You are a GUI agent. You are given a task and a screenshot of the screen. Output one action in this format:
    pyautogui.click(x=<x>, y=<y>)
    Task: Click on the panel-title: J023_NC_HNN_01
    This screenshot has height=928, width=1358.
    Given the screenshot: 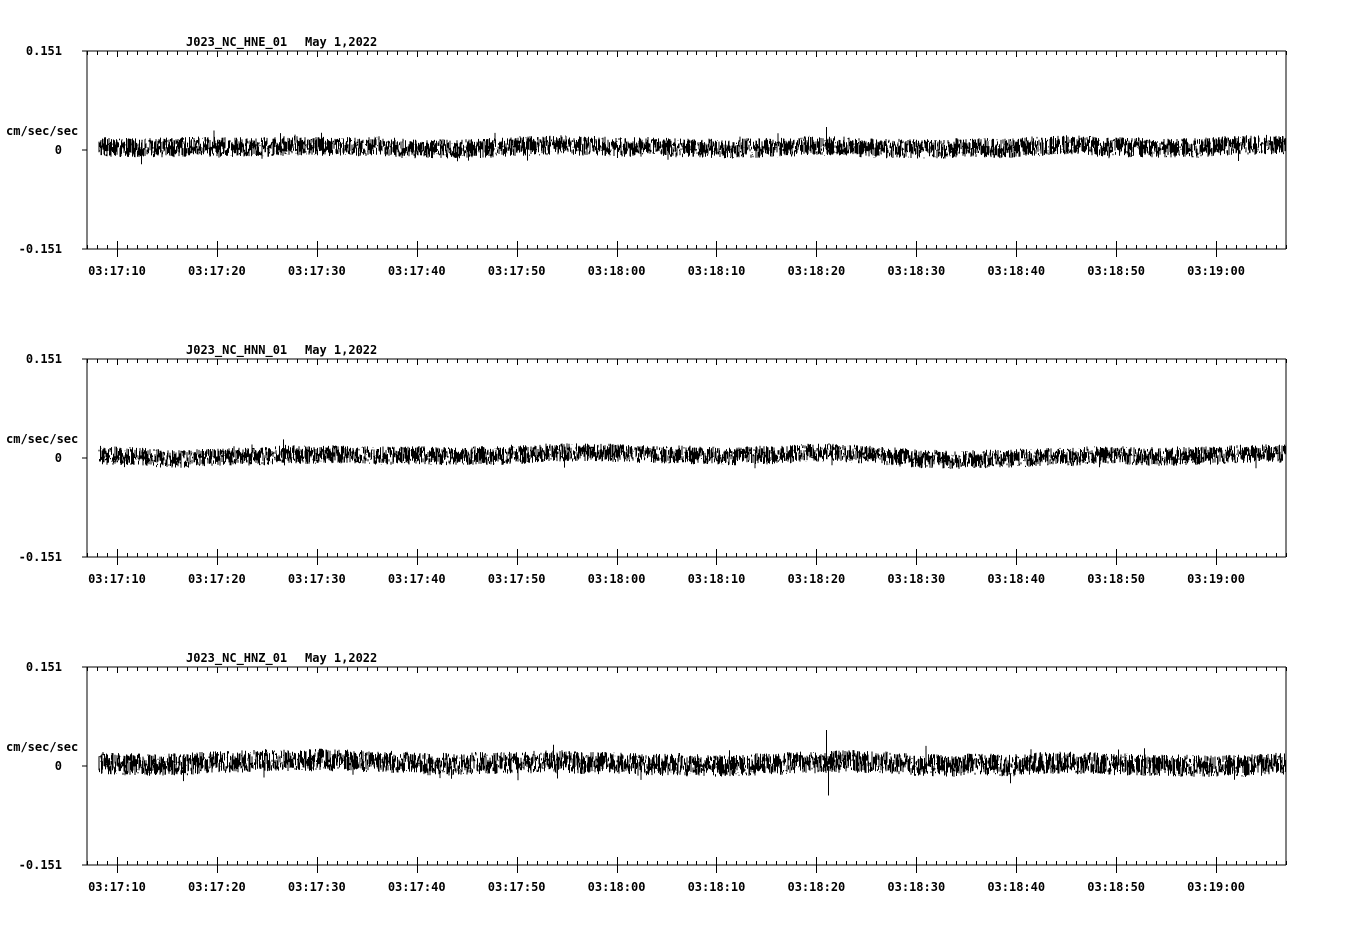 What is the action you would take?
    pyautogui.click(x=236, y=350)
    